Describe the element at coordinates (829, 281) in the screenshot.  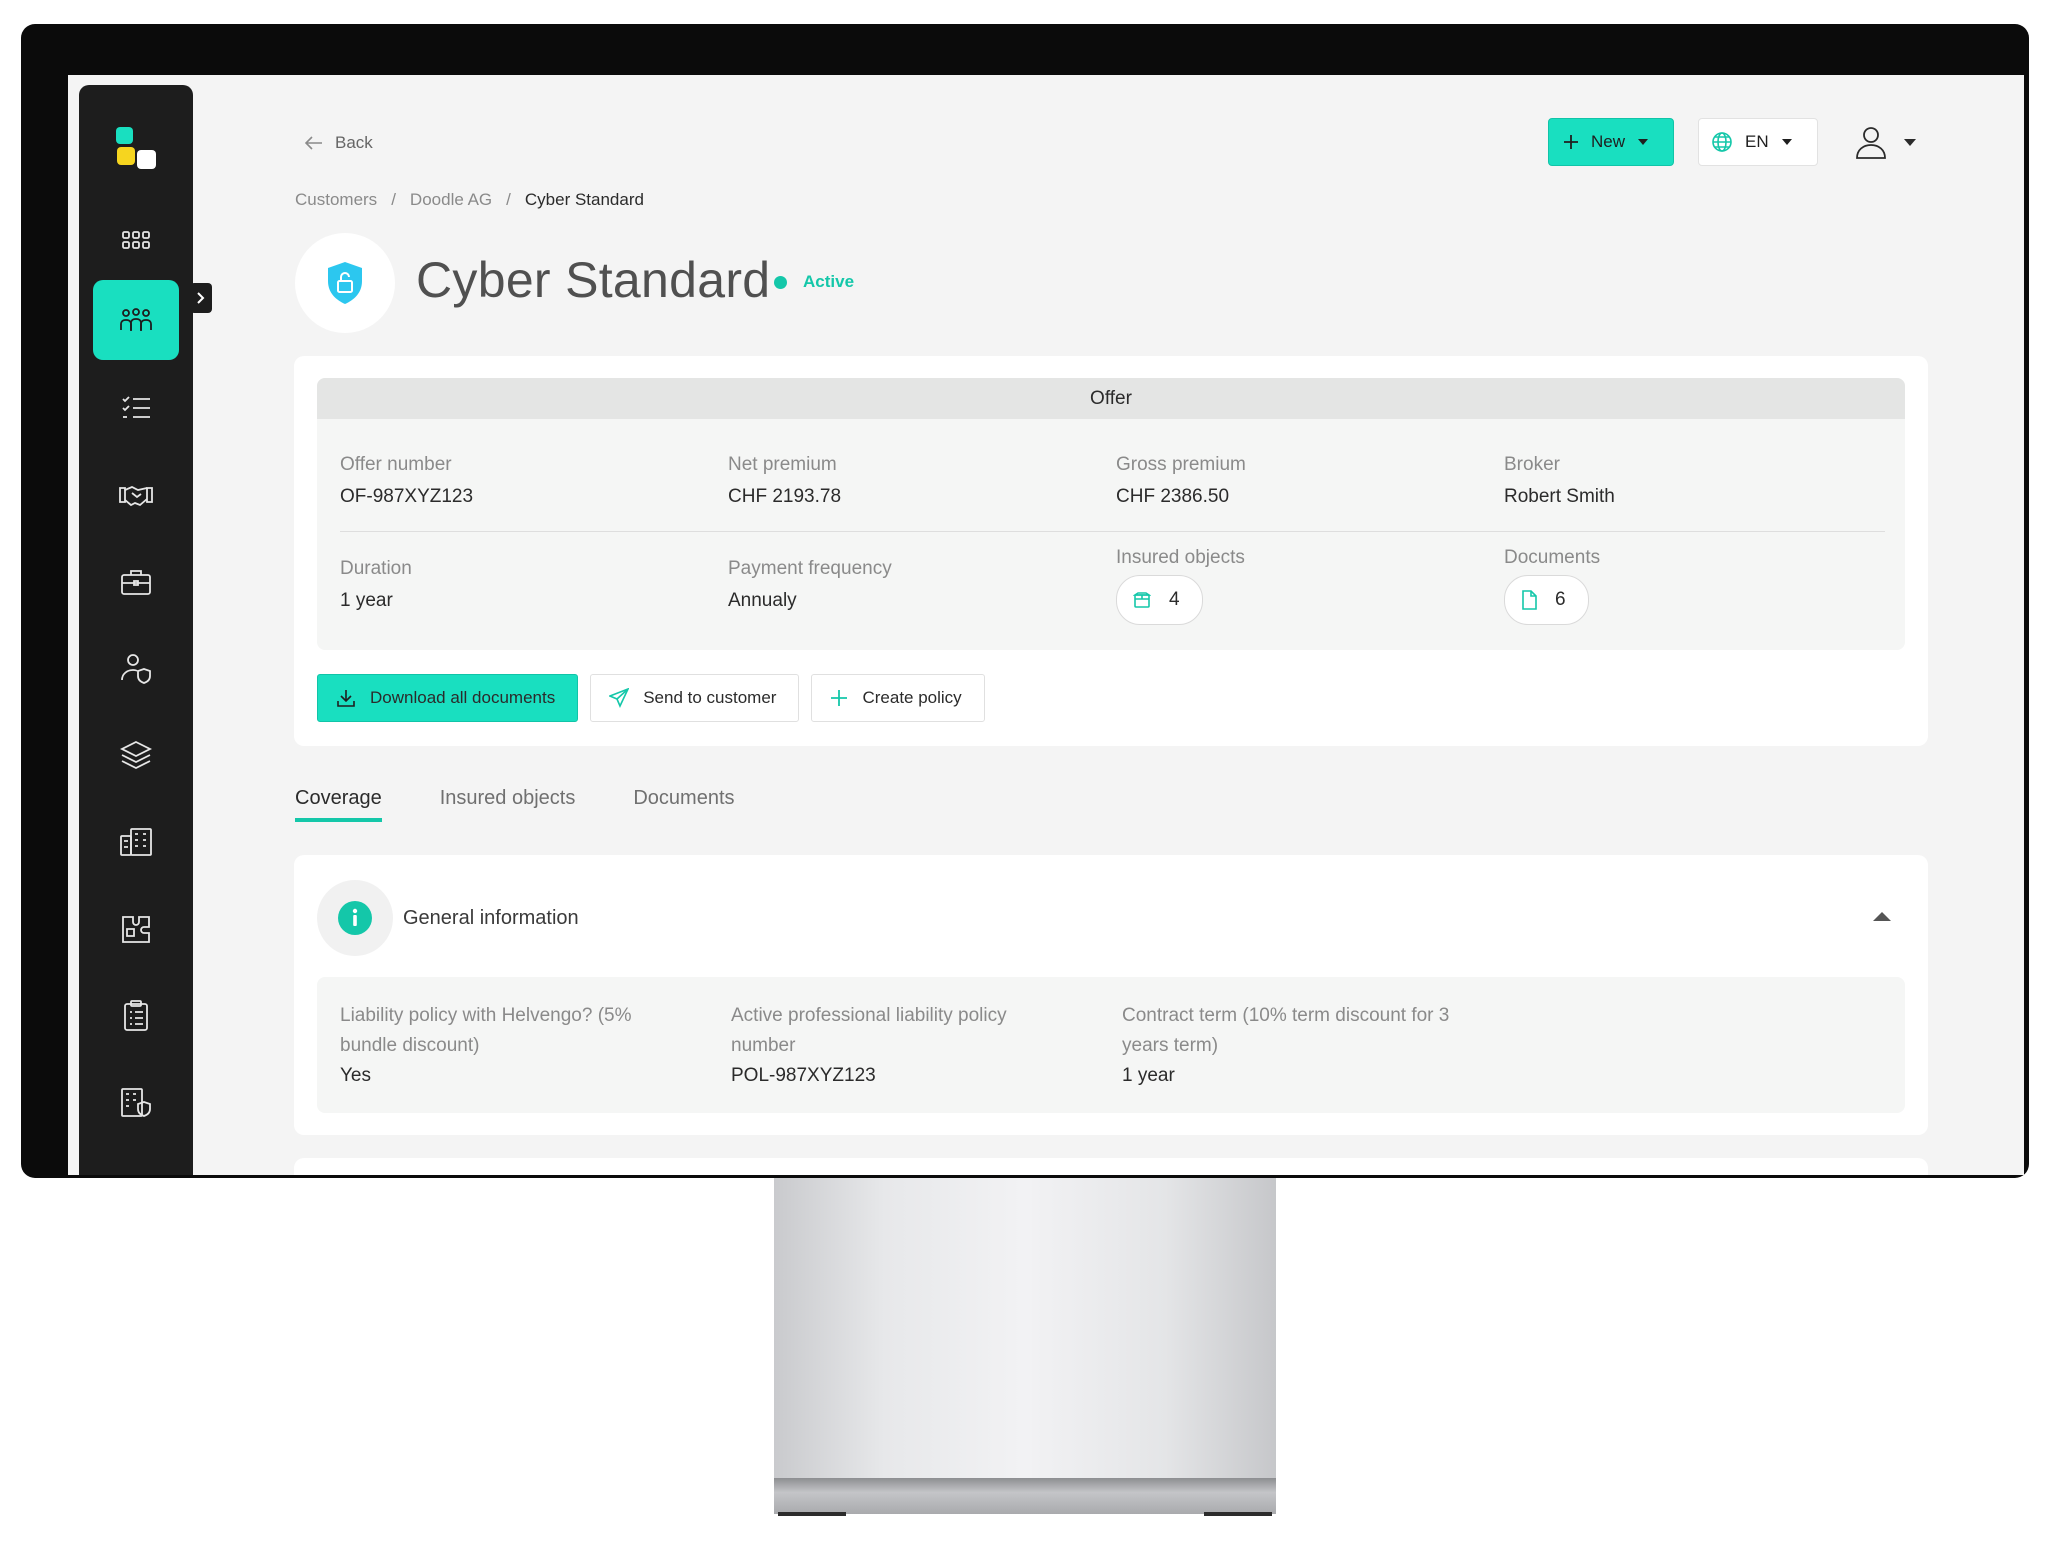
I see `status-label: Active` at that location.